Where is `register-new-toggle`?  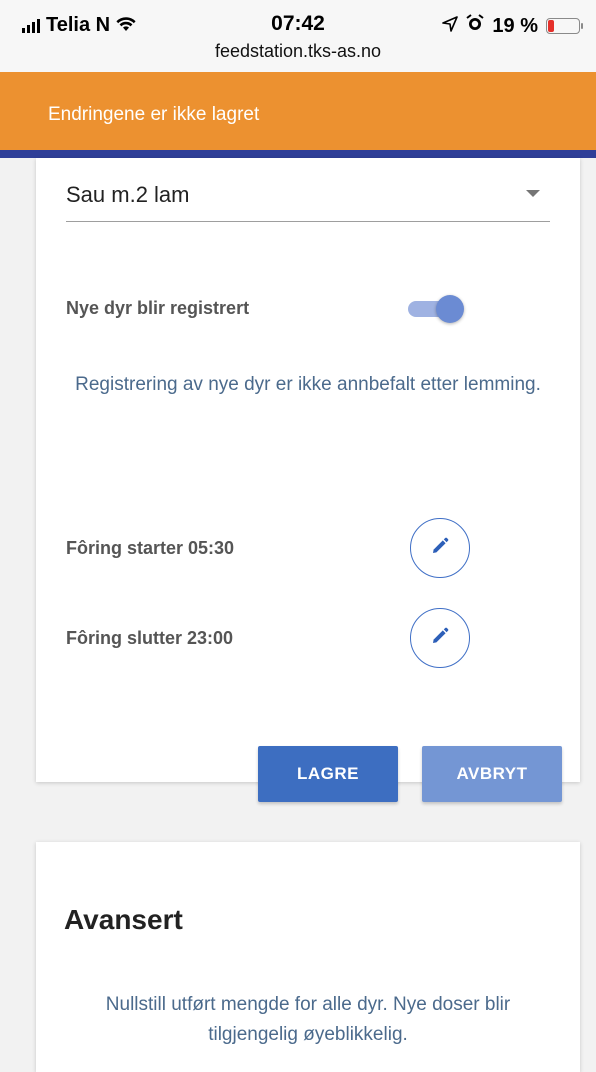 register-new-toggle is located at coordinates (436, 309).